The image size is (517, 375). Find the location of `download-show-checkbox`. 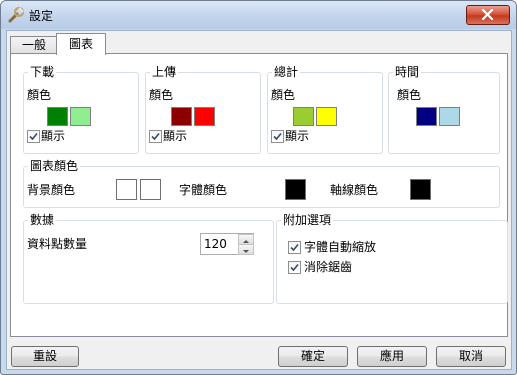

download-show-checkbox is located at coordinates (33, 136).